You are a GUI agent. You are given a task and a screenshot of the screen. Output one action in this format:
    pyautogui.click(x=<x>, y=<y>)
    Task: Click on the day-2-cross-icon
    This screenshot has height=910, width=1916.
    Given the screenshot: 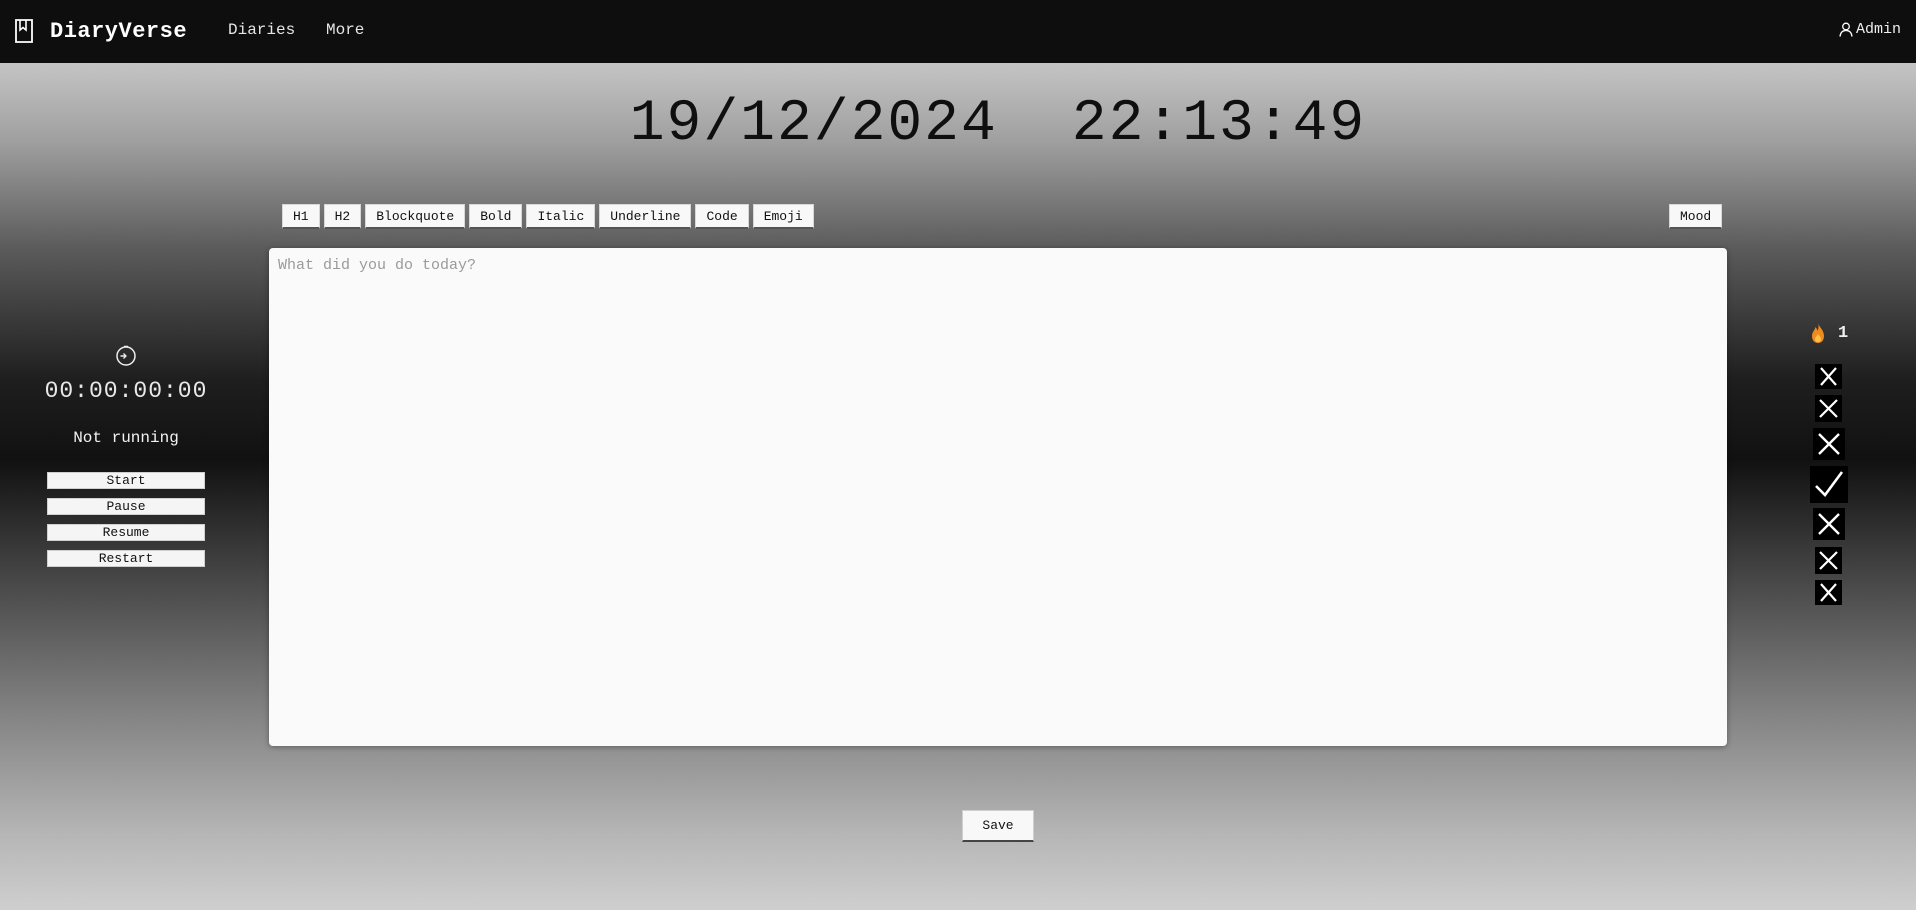 What is the action you would take?
    pyautogui.click(x=1828, y=408)
    